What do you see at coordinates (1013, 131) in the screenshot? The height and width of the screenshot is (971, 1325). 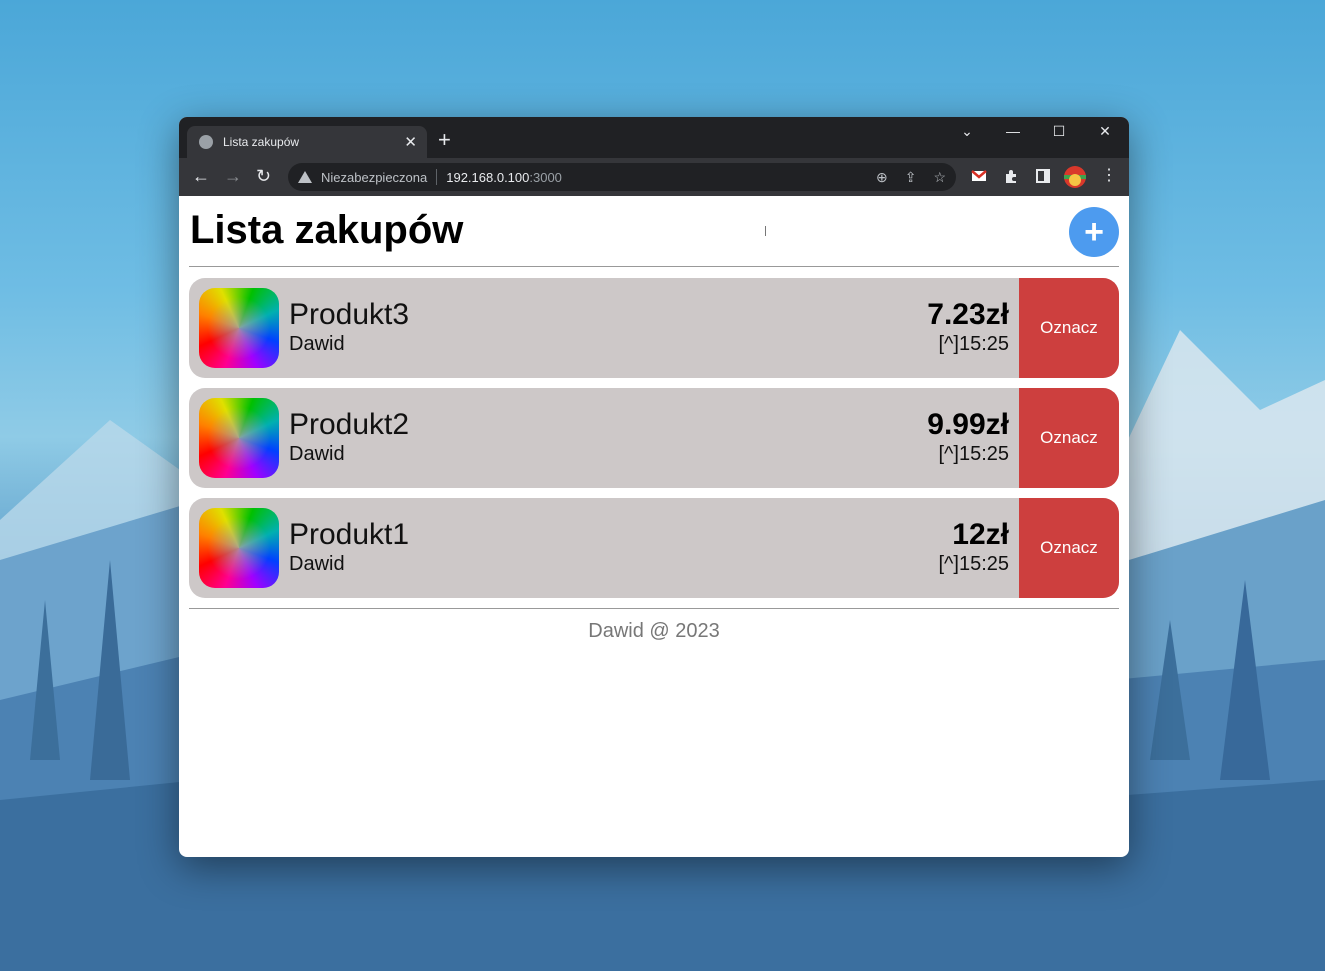 I see `minimize-button: —` at bounding box center [1013, 131].